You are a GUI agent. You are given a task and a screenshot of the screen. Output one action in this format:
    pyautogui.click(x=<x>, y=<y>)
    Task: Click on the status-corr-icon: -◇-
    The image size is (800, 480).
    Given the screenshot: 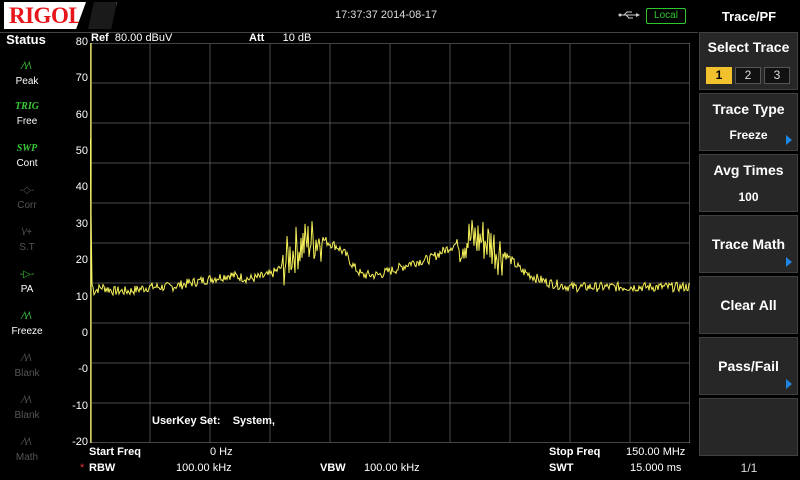 What is the action you would take?
    pyautogui.click(x=27, y=190)
    